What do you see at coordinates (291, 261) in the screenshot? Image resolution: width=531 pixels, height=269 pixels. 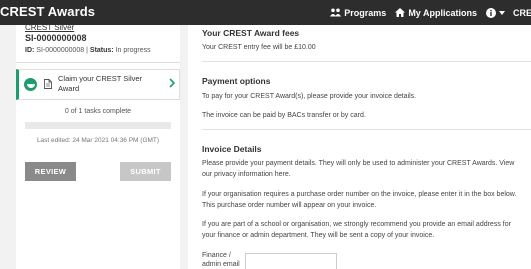 I see `finance-email-input` at bounding box center [291, 261].